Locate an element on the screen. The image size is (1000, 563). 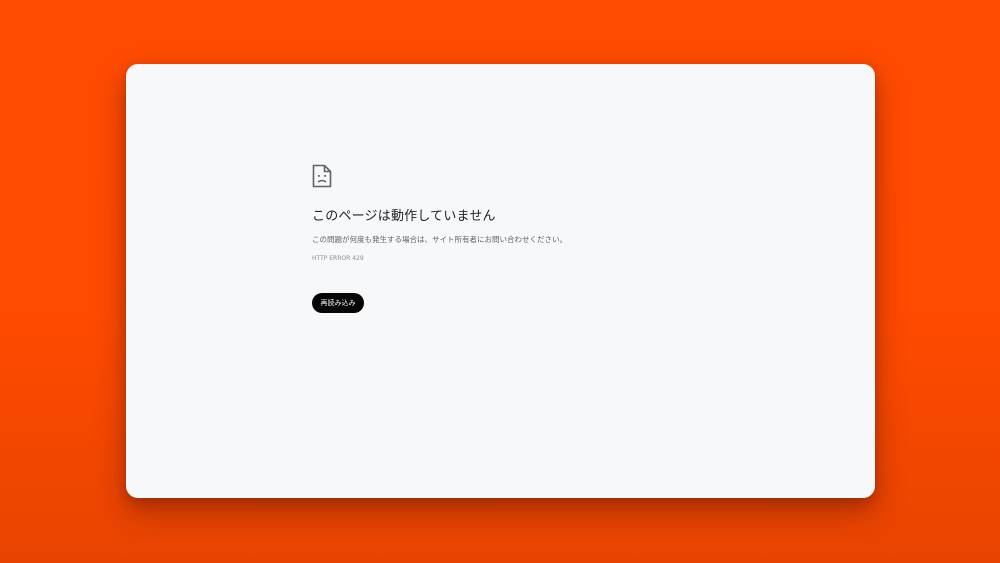
error-description: この問題が何度も発生する場合は、サイト所有者にお問い合わせください。 is located at coordinates (439, 239).